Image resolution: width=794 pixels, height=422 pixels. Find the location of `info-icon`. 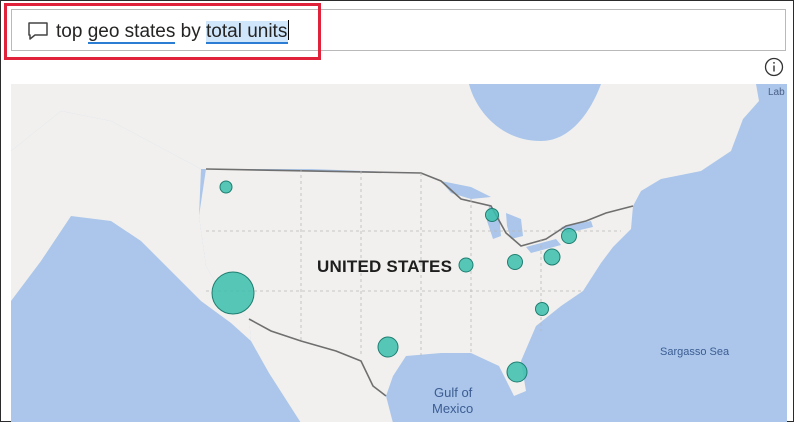

info-icon is located at coordinates (774, 67).